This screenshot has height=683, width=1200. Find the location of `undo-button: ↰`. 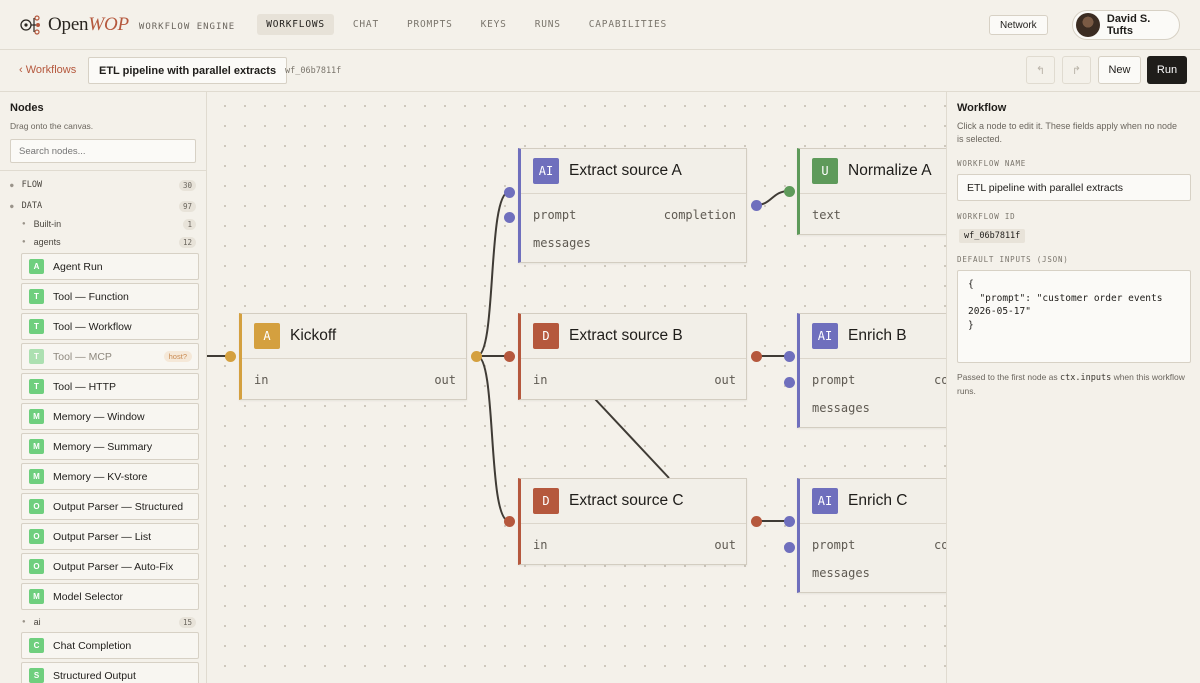

undo-button: ↰ is located at coordinates (1040, 70).